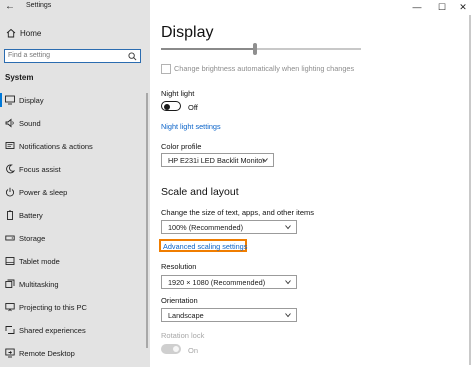 This screenshot has width=474, height=367. I want to click on remote-desktop-icon, so click(10, 353).